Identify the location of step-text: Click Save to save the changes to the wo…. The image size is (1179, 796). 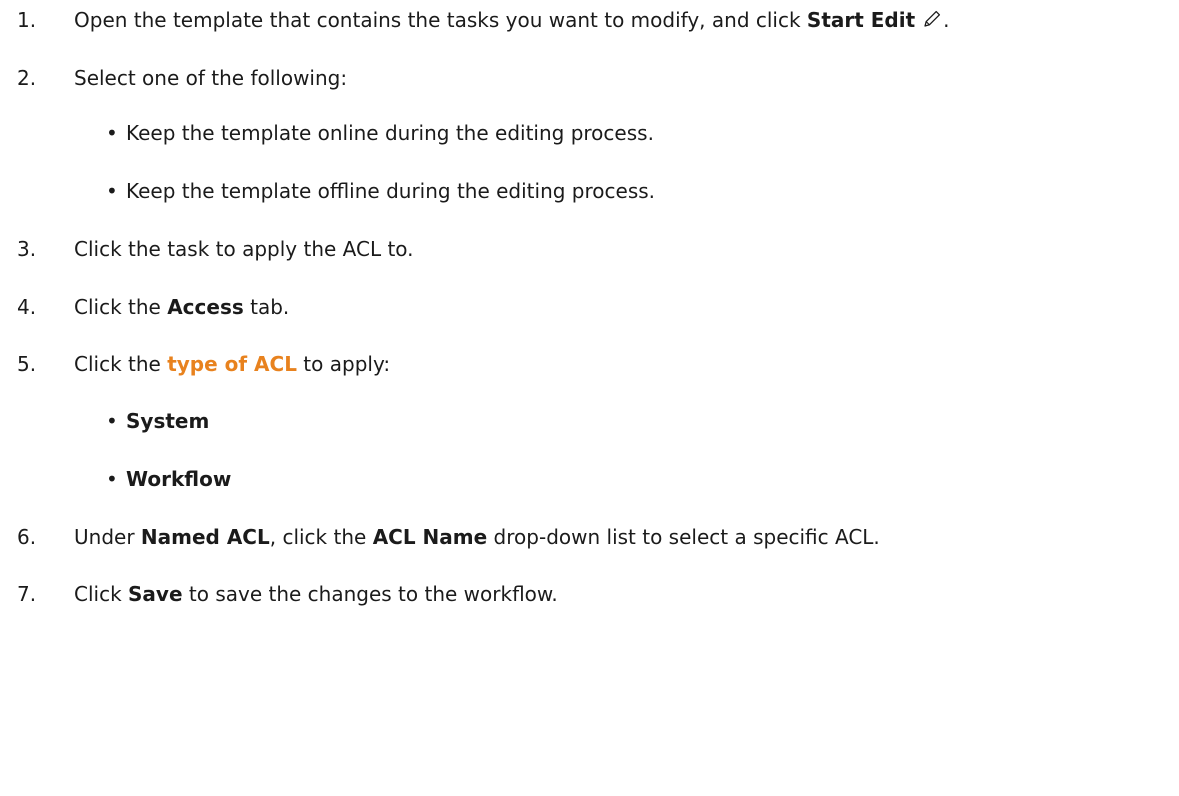
(316, 594).